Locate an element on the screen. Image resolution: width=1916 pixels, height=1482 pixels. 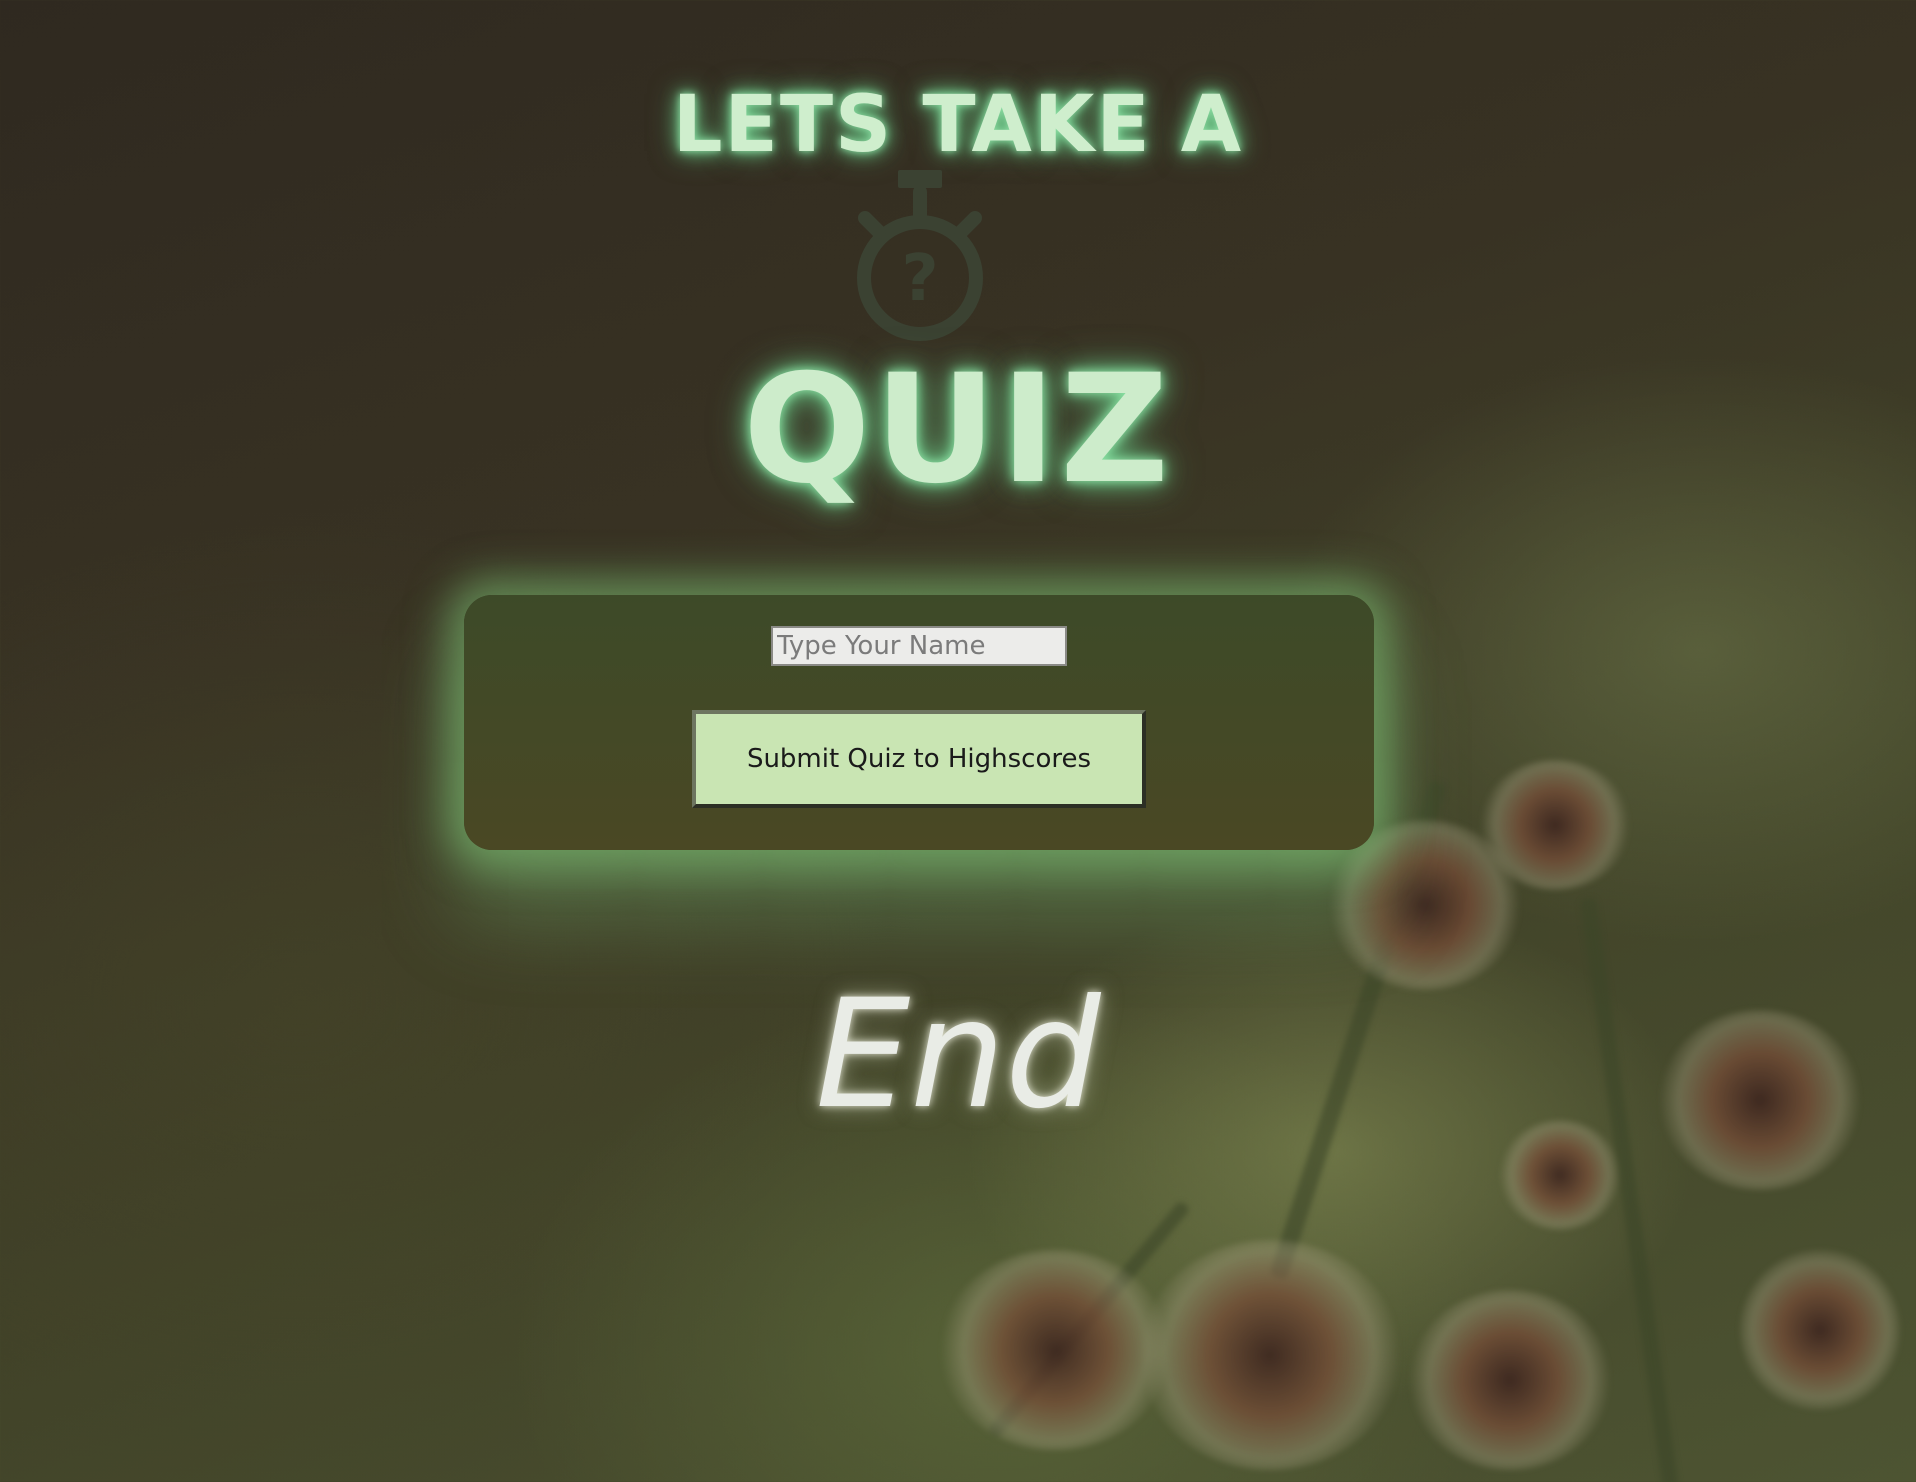
submit-score-card: Submit Quiz to Highscores is located at coordinates (919, 722).